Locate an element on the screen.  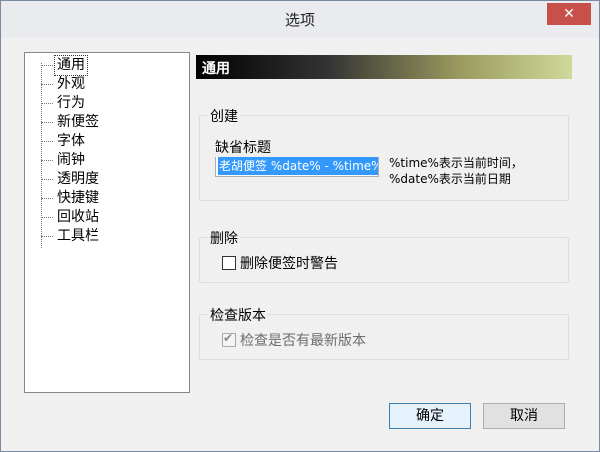
title-bar: 选项 ✕ is located at coordinates (300, 19).